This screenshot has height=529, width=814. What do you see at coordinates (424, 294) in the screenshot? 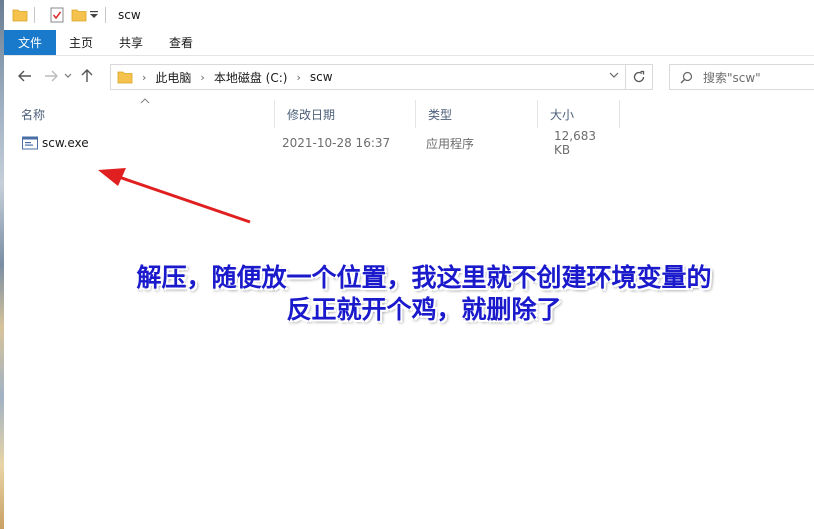
I see `annotation-text: 解压，随便放一个位置，我这里就不创建环境变量的 反正就开个鸡，就删除了` at bounding box center [424, 294].